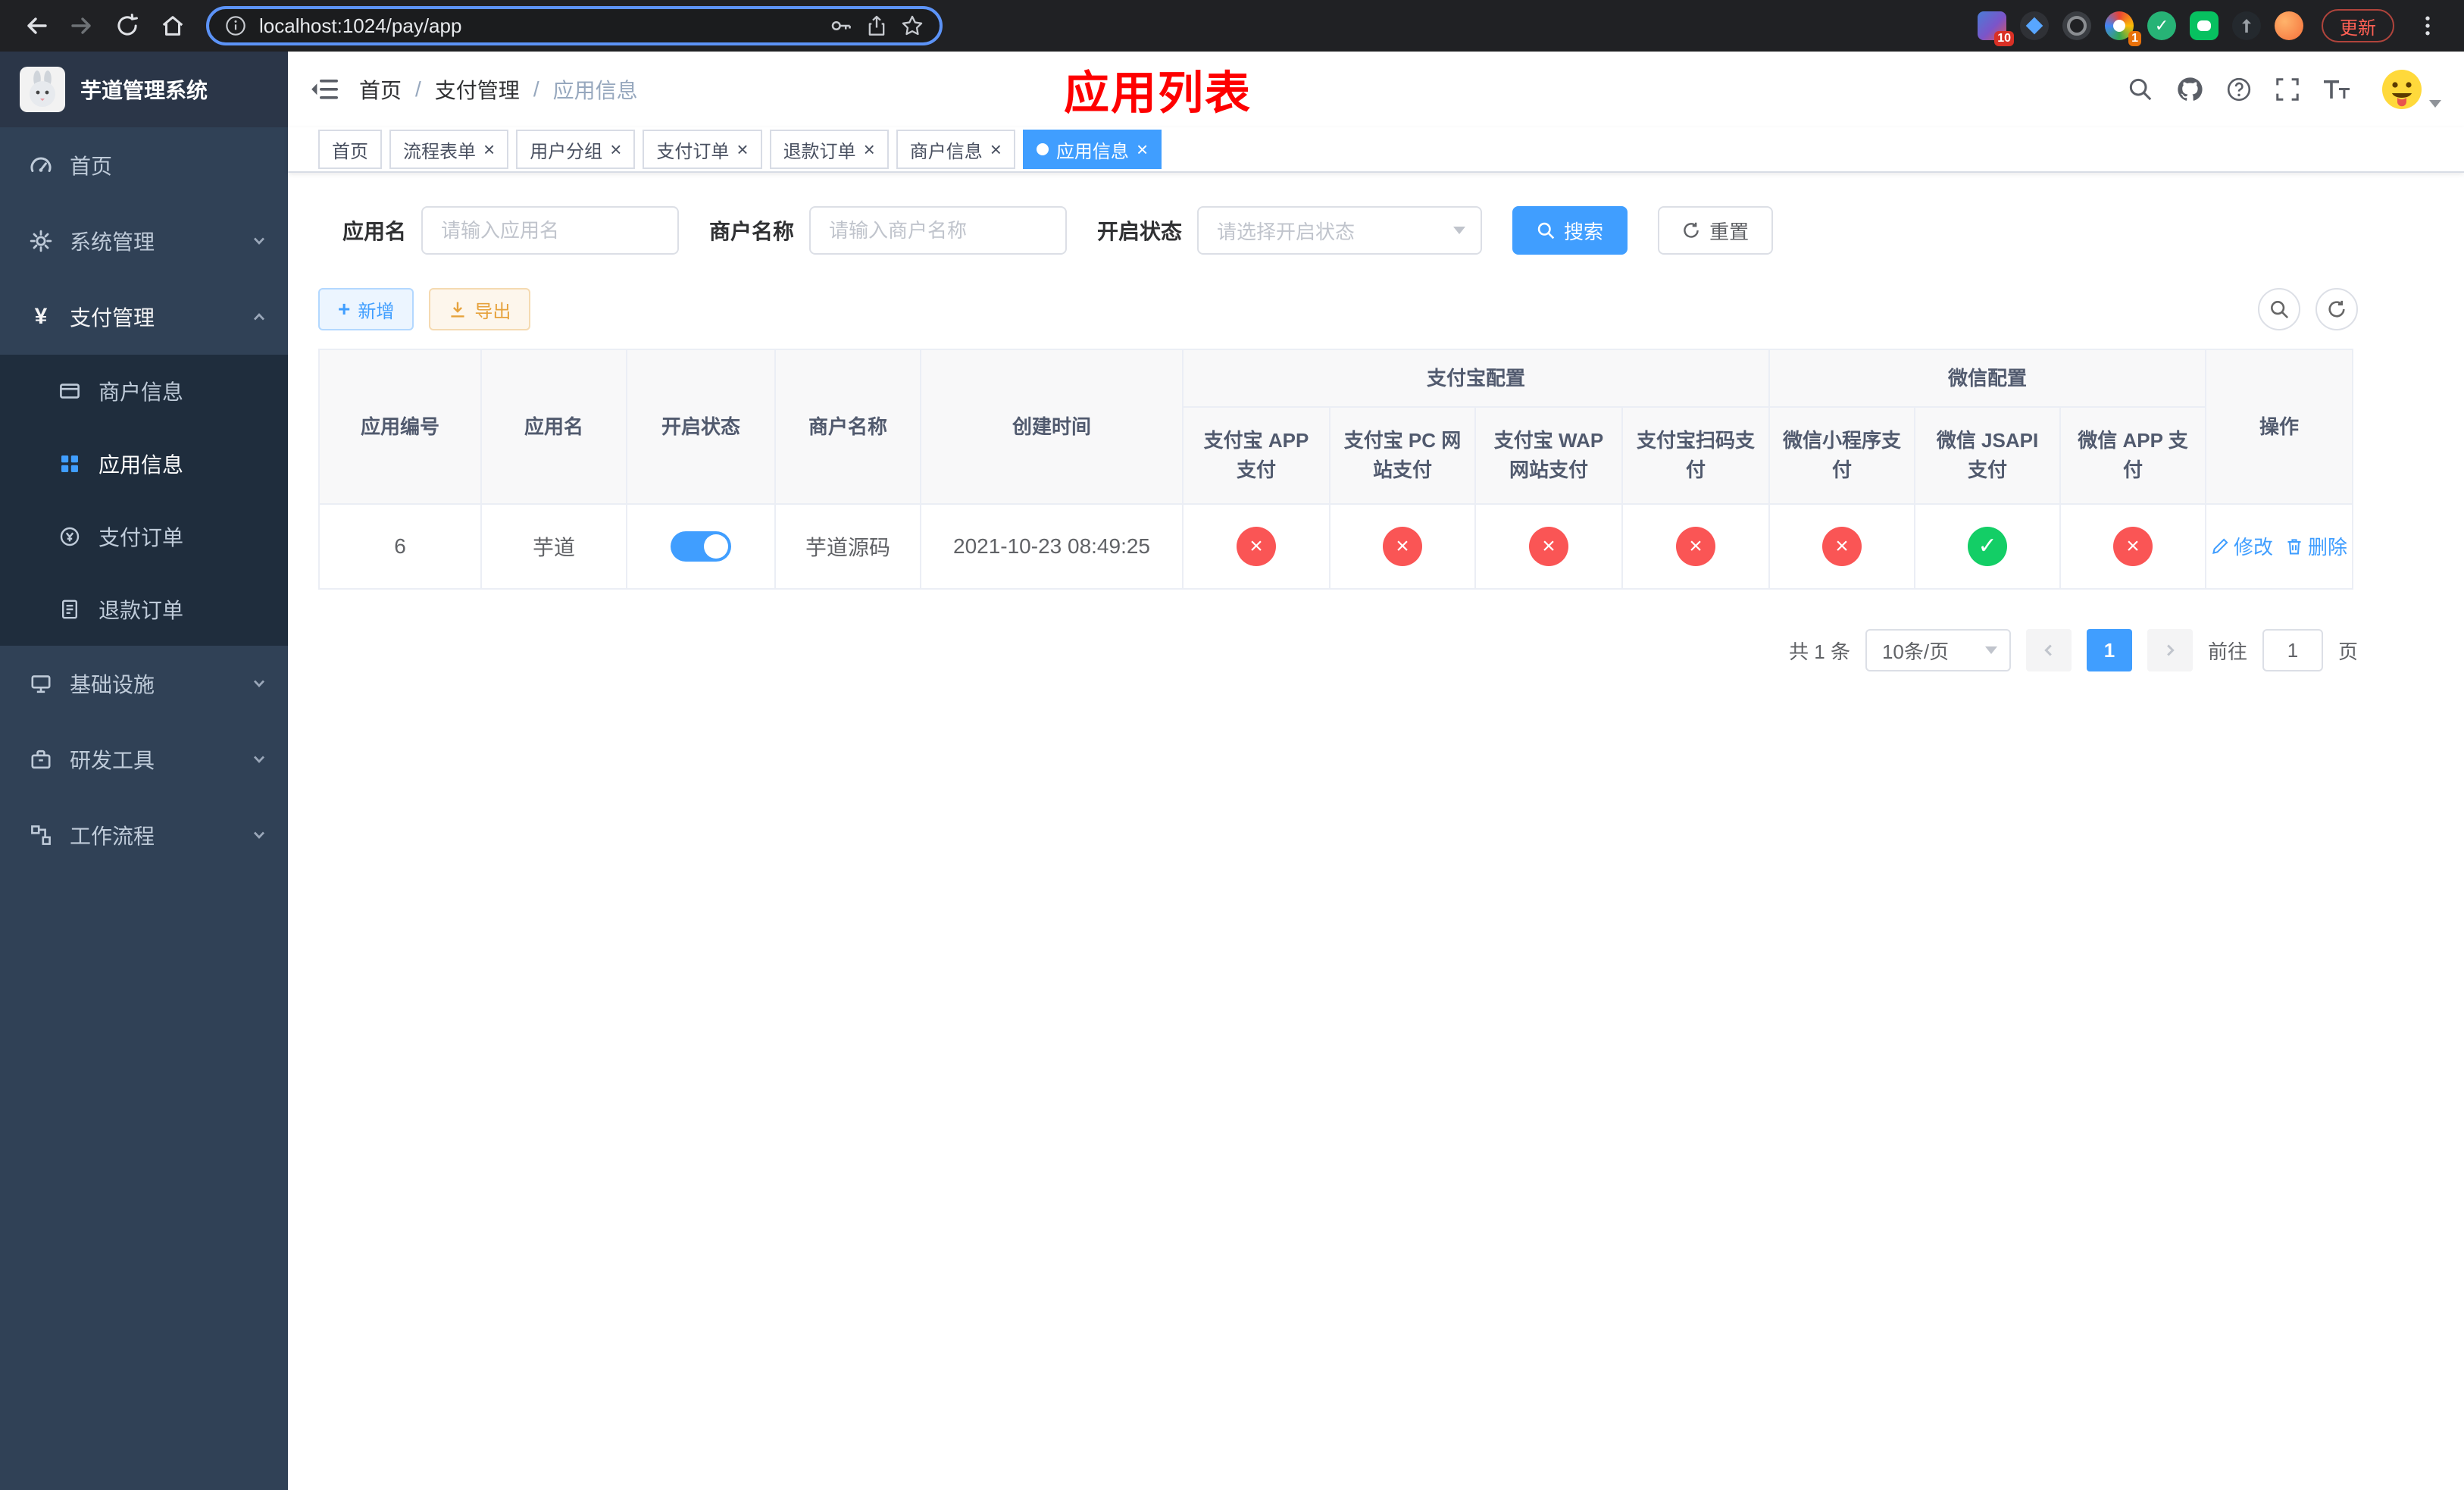  What do you see at coordinates (2076, 26) in the screenshot?
I see `extension-icon-dark` at bounding box center [2076, 26].